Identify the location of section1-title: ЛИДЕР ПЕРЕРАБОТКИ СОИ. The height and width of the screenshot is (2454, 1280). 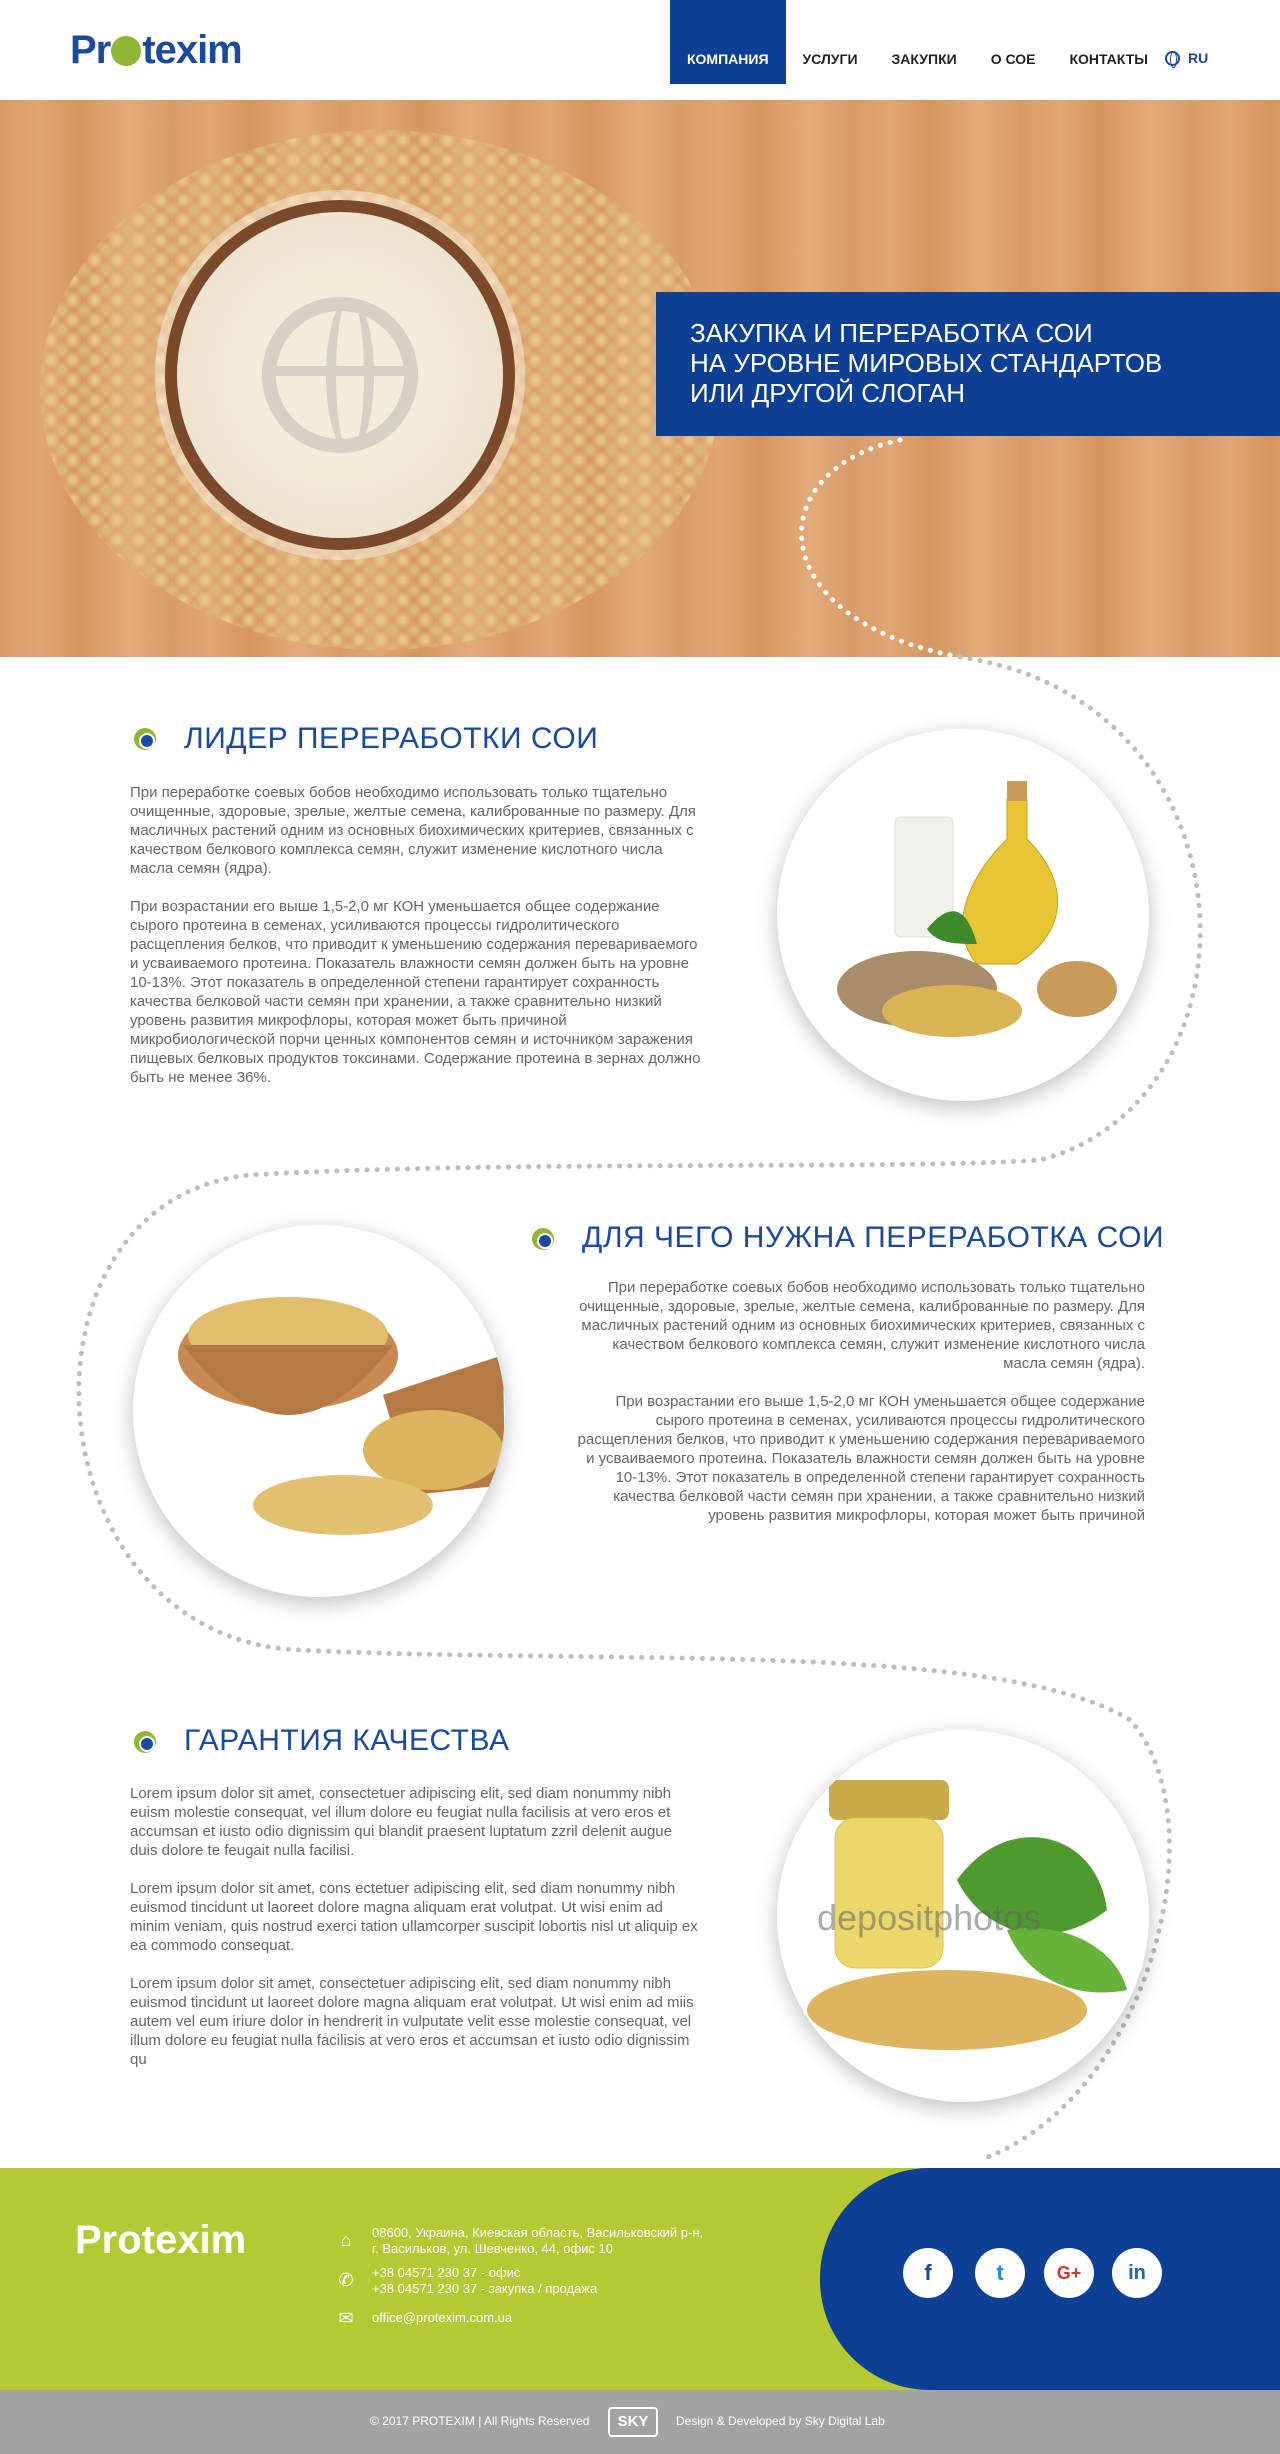
(391, 738).